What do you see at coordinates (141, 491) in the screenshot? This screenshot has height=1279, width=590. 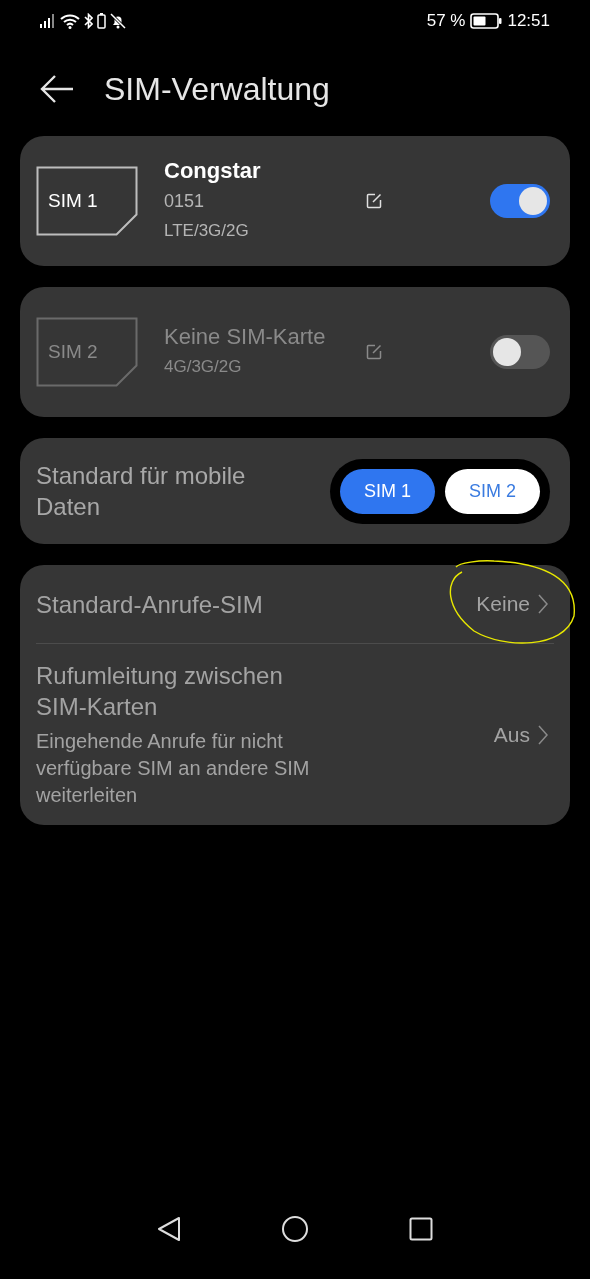 I see `setting-label: Standard für mobile Daten` at bounding box center [141, 491].